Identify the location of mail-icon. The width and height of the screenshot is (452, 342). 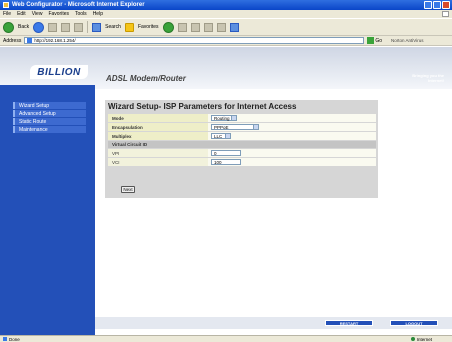
(195, 27).